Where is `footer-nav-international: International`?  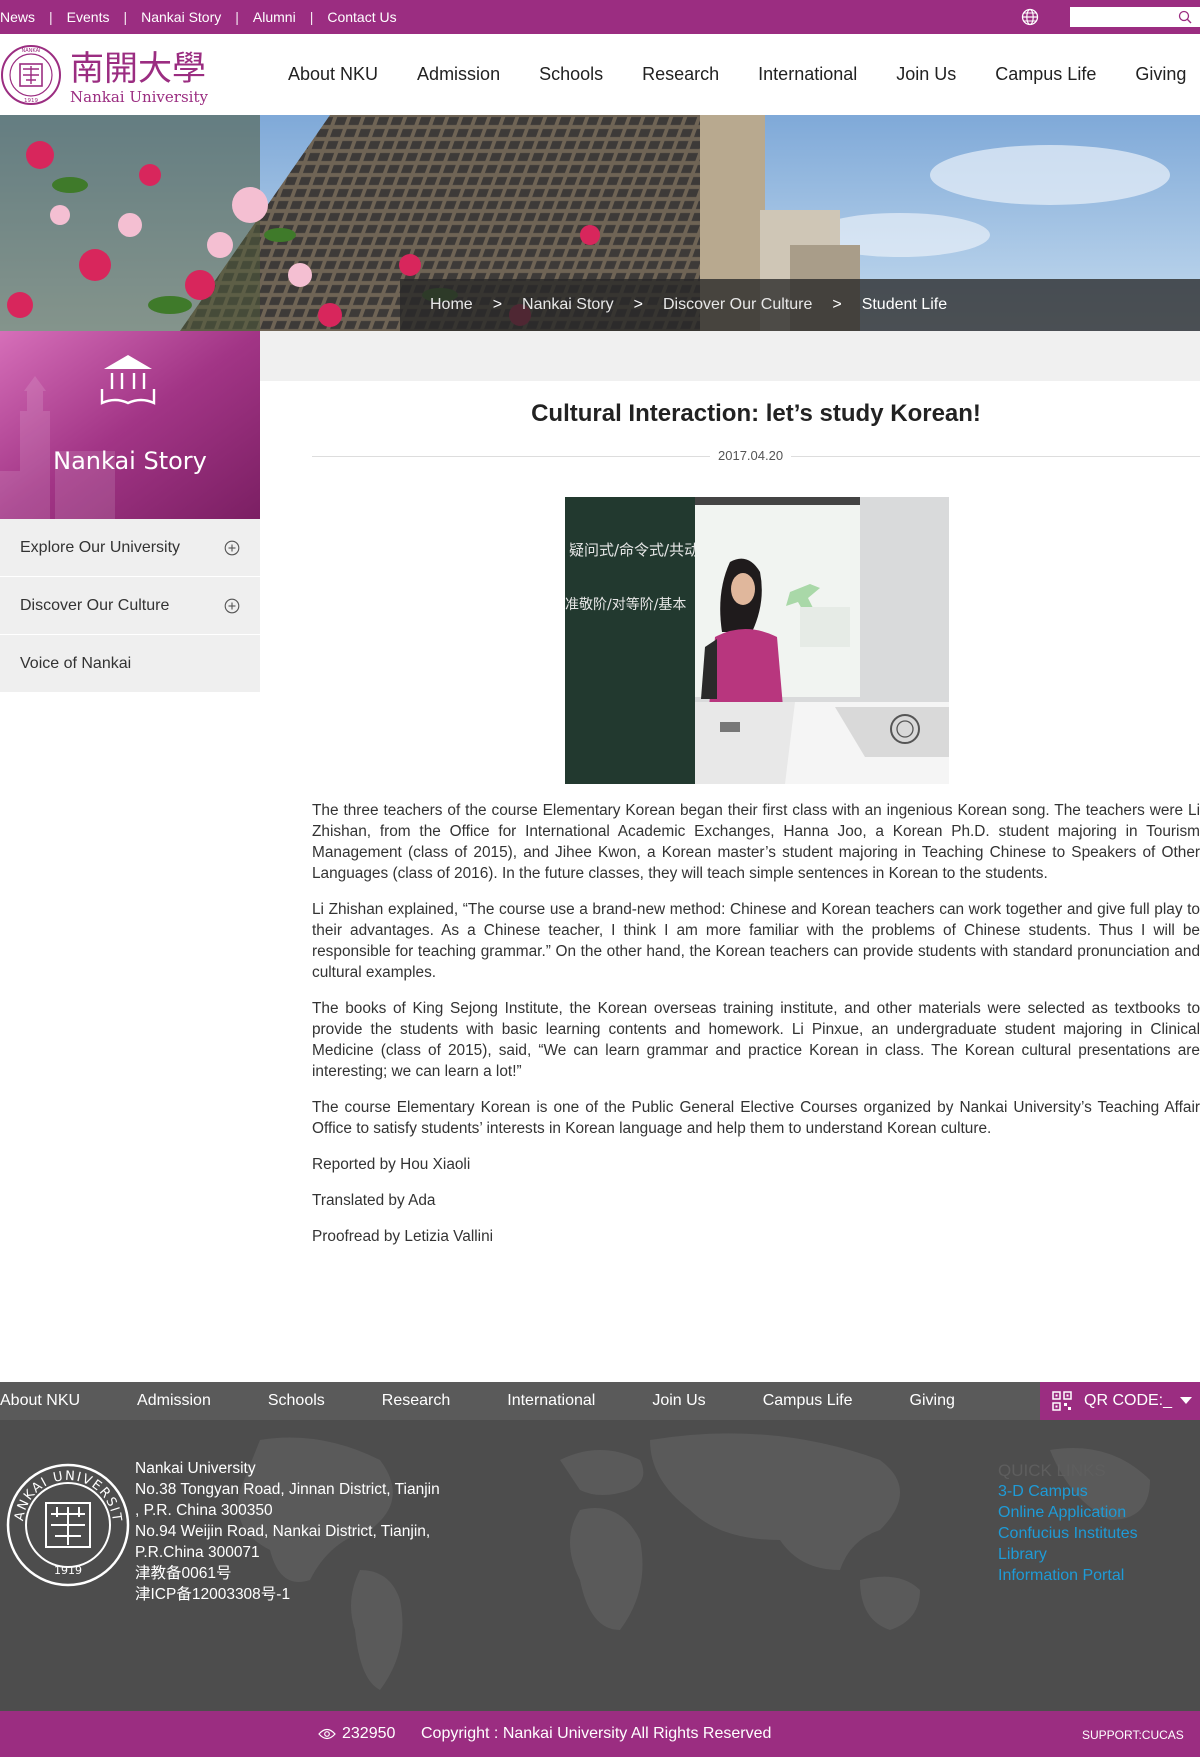 footer-nav-international: International is located at coordinates (551, 1401).